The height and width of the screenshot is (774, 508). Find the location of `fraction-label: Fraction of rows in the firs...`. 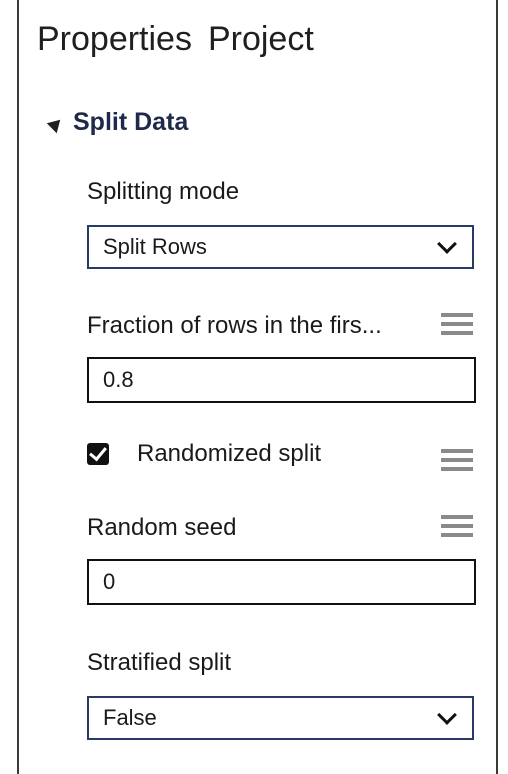

fraction-label: Fraction of rows in the firs... is located at coordinates (234, 325).